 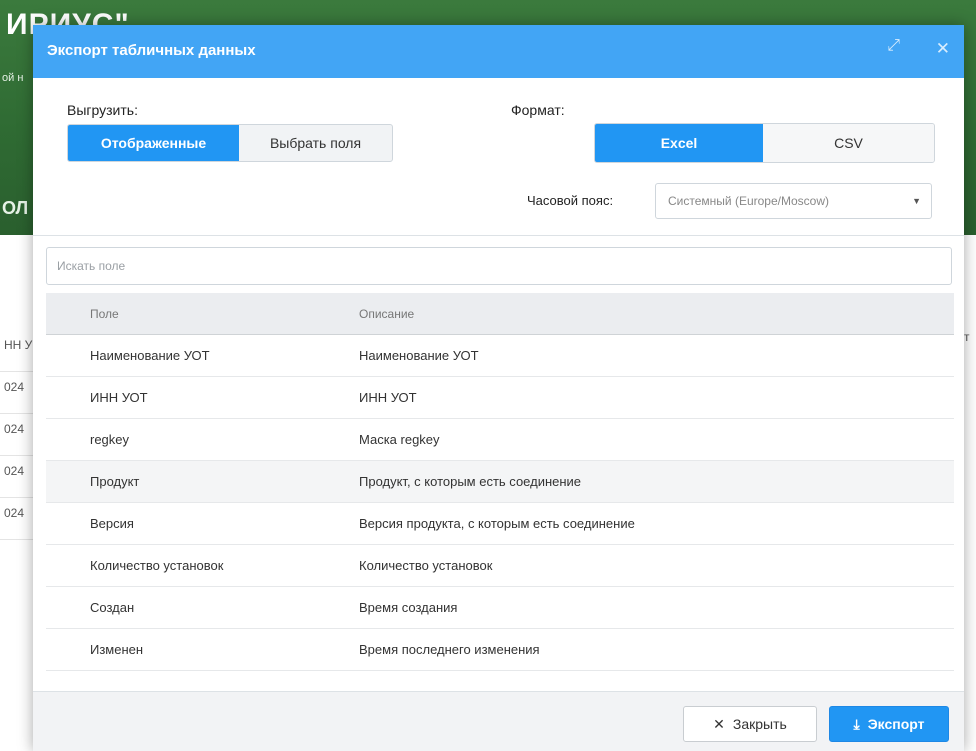 What do you see at coordinates (570, 200) in the screenshot?
I see `timezone-label: Часовой пояс:` at bounding box center [570, 200].